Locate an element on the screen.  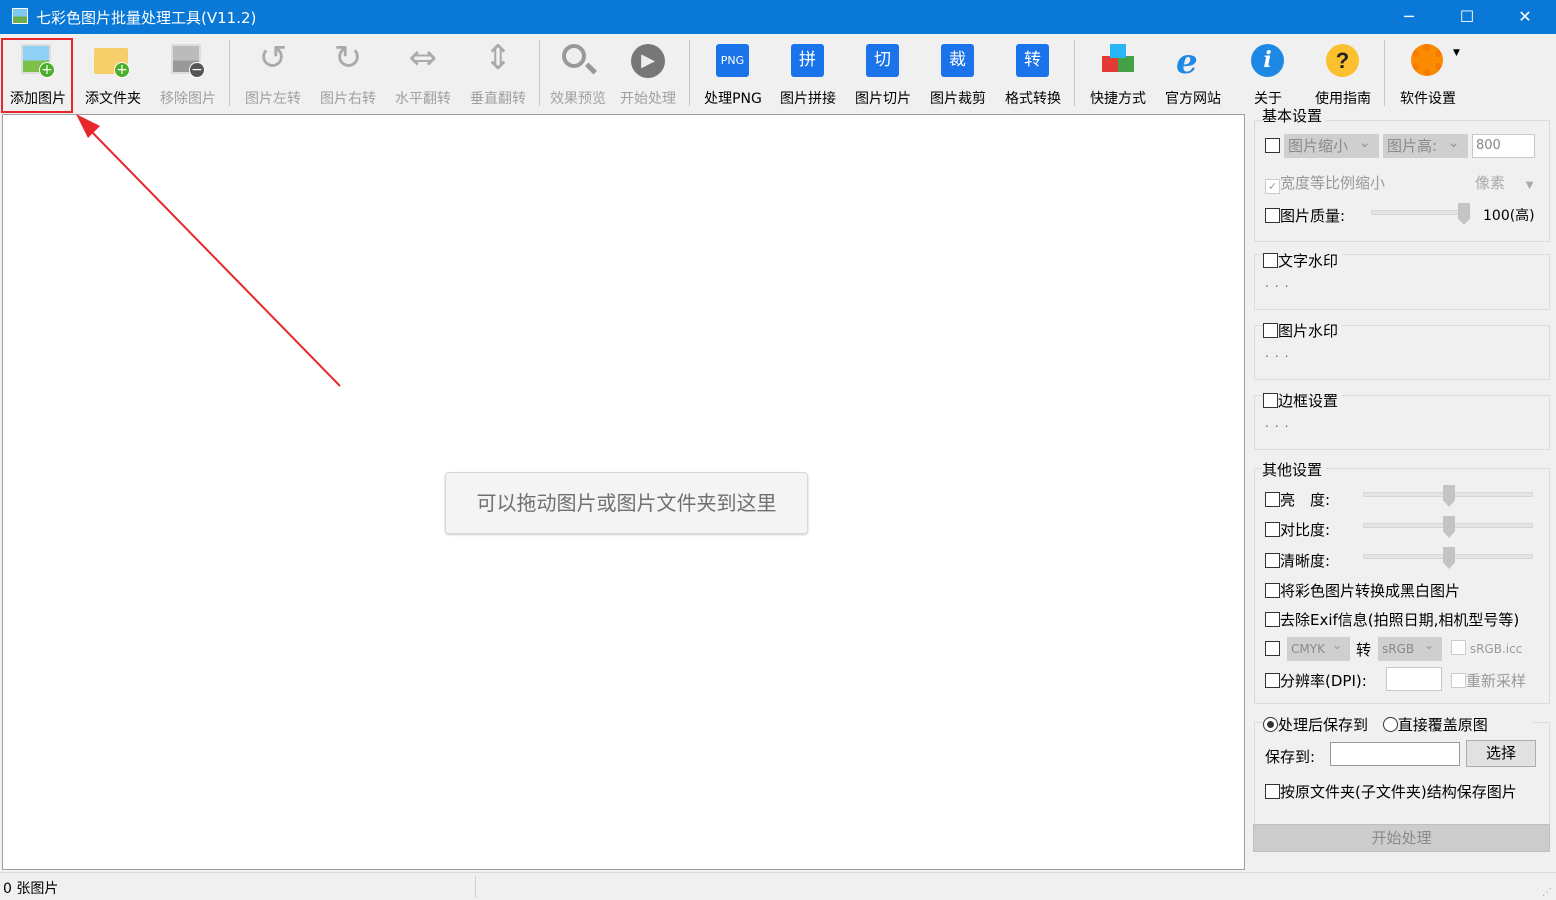
gear-icon: ▼ is located at coordinates (1434, 61).